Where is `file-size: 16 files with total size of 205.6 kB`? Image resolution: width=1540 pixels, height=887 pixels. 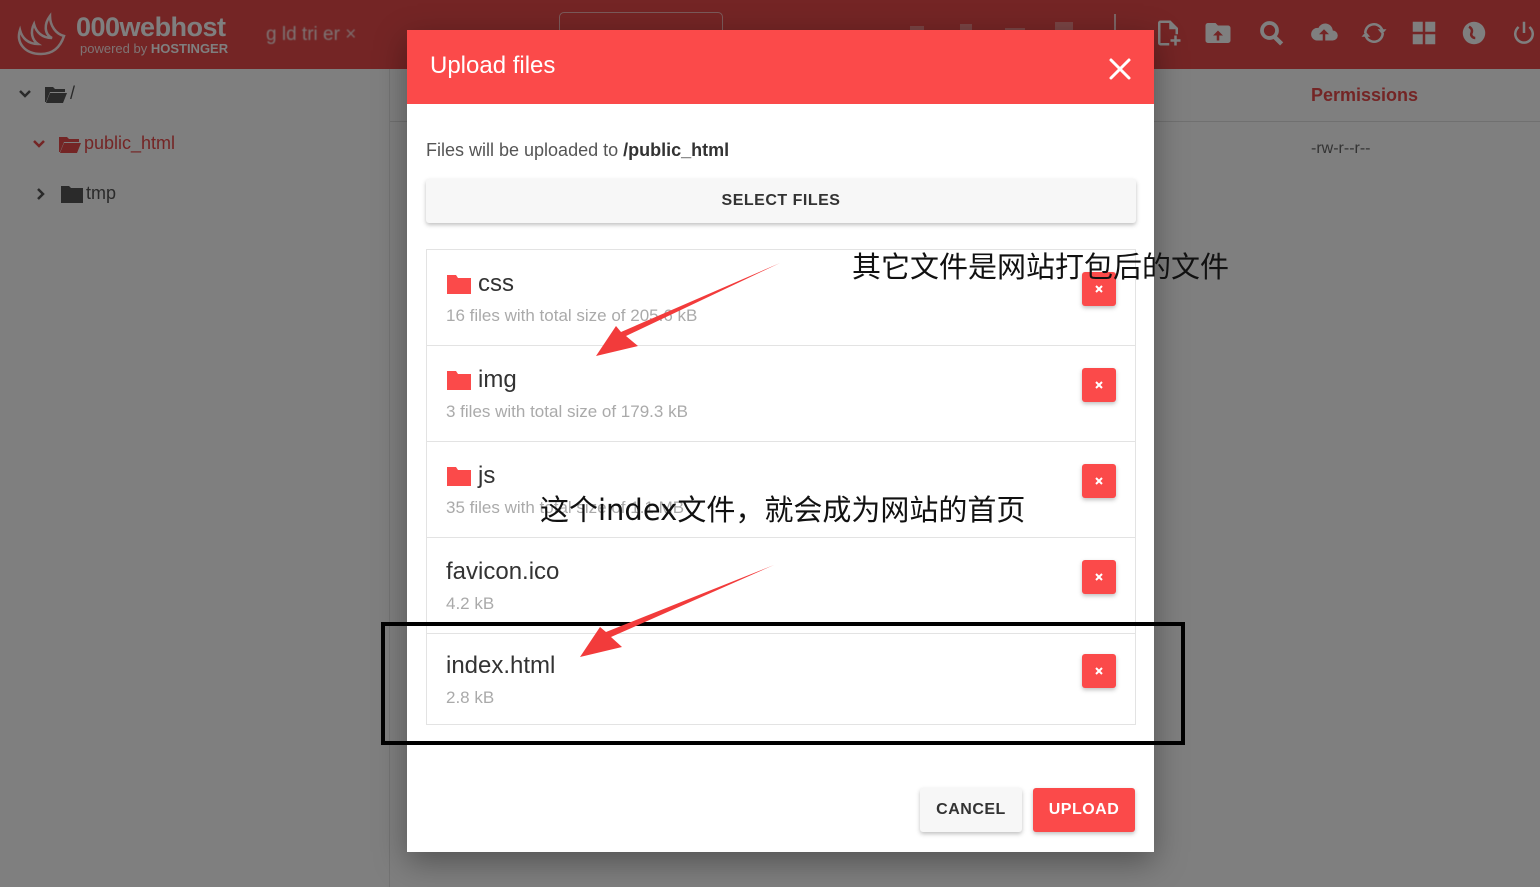
file-size: 16 files with total size of 205.6 kB is located at coordinates (572, 315).